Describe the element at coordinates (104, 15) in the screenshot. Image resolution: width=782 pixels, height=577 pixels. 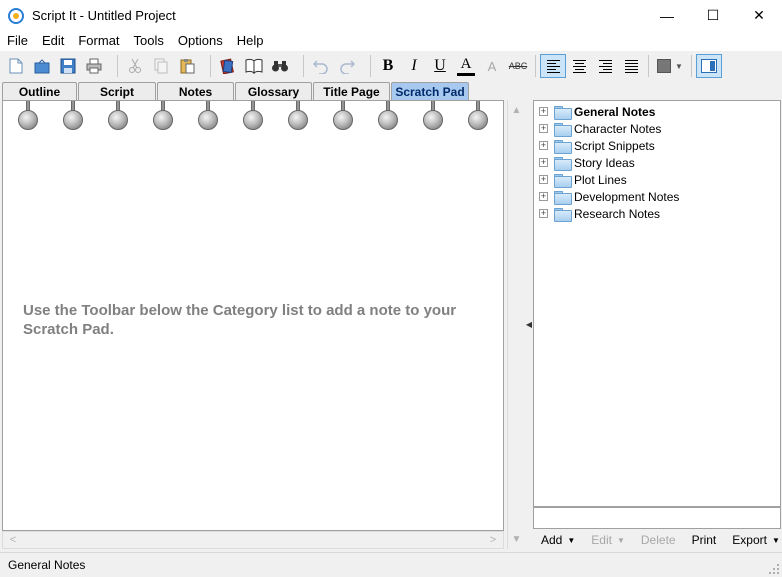
I see `window-title: Script It - Untitled Project` at that location.